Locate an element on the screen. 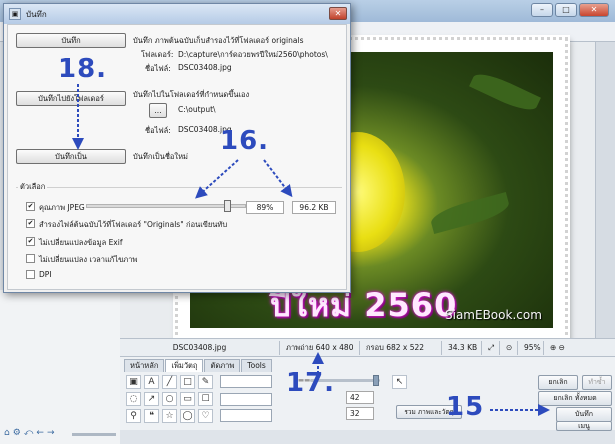  circle-icon: ◯ is located at coordinates (187, 416).